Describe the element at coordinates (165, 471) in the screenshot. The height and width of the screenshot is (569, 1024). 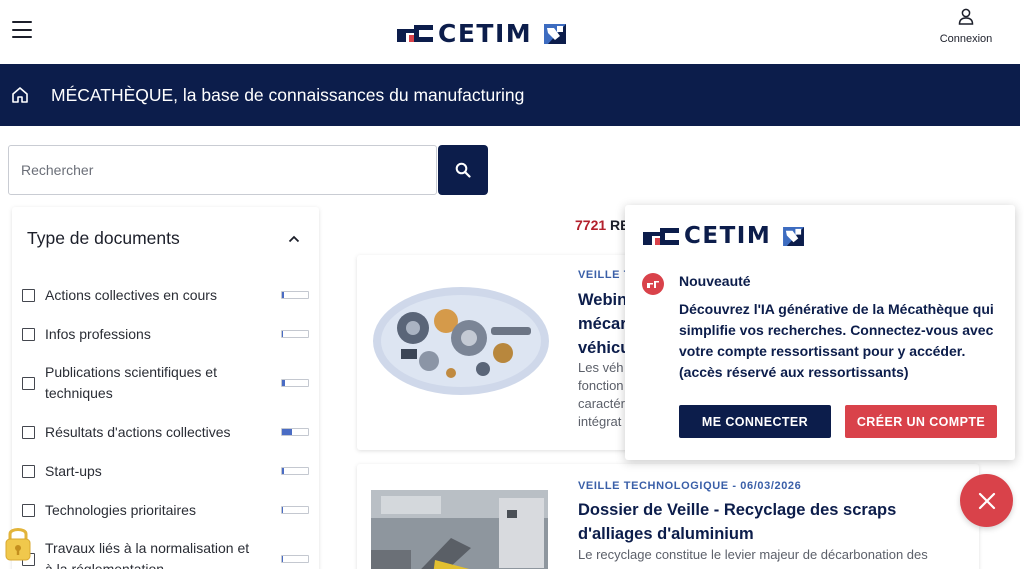
I see `filter-item: Start-ups` at that location.